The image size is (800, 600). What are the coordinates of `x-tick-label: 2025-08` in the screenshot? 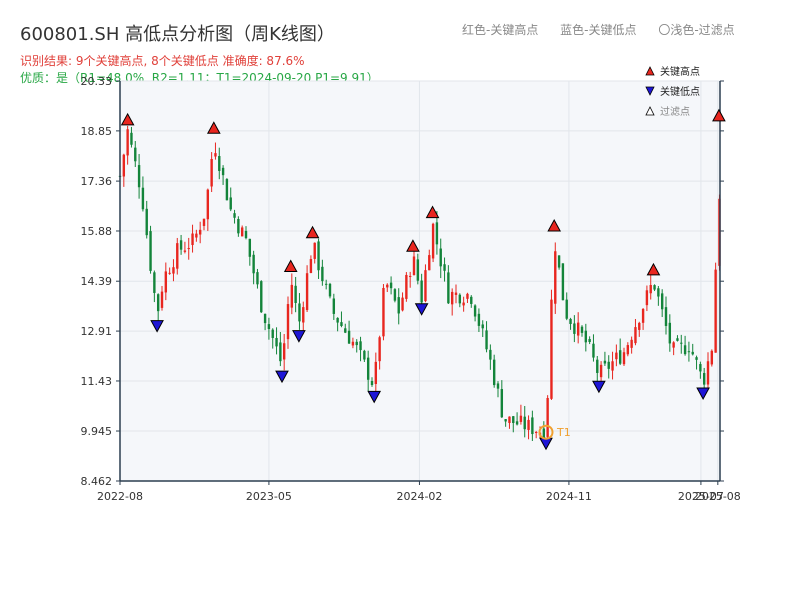 It's located at (718, 496).